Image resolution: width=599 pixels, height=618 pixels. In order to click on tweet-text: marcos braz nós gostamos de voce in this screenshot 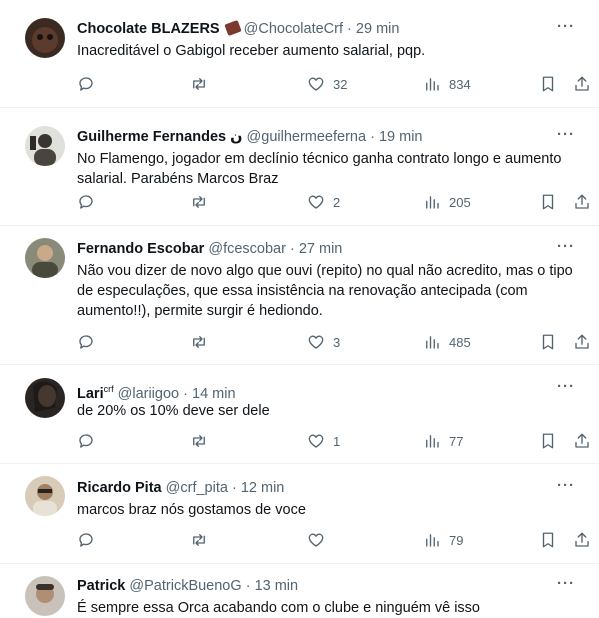, I will do `click(191, 510)`.